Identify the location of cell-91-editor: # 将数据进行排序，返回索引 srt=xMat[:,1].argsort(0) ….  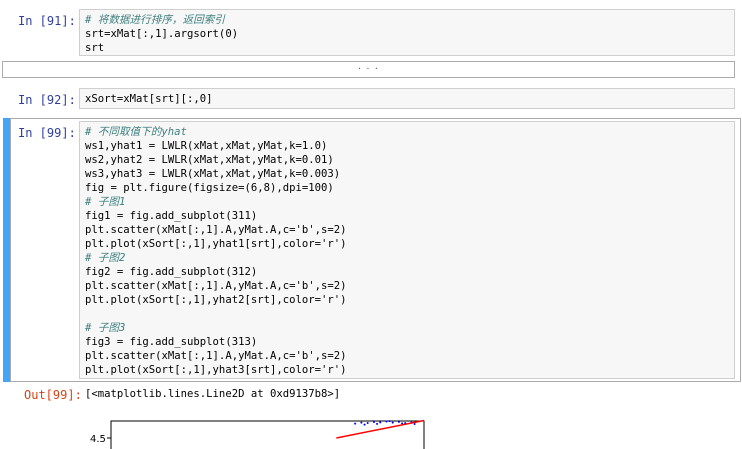
(407, 32).